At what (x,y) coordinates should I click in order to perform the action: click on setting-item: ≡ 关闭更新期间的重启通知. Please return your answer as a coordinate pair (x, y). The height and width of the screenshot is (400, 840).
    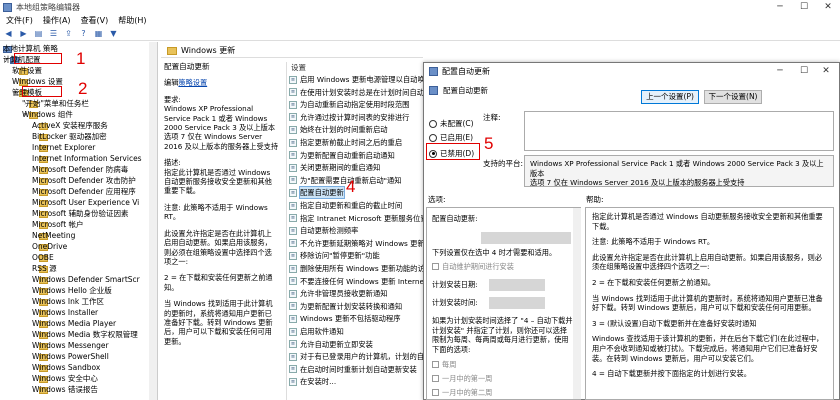
    Looking at the image, I should click on (334, 167).